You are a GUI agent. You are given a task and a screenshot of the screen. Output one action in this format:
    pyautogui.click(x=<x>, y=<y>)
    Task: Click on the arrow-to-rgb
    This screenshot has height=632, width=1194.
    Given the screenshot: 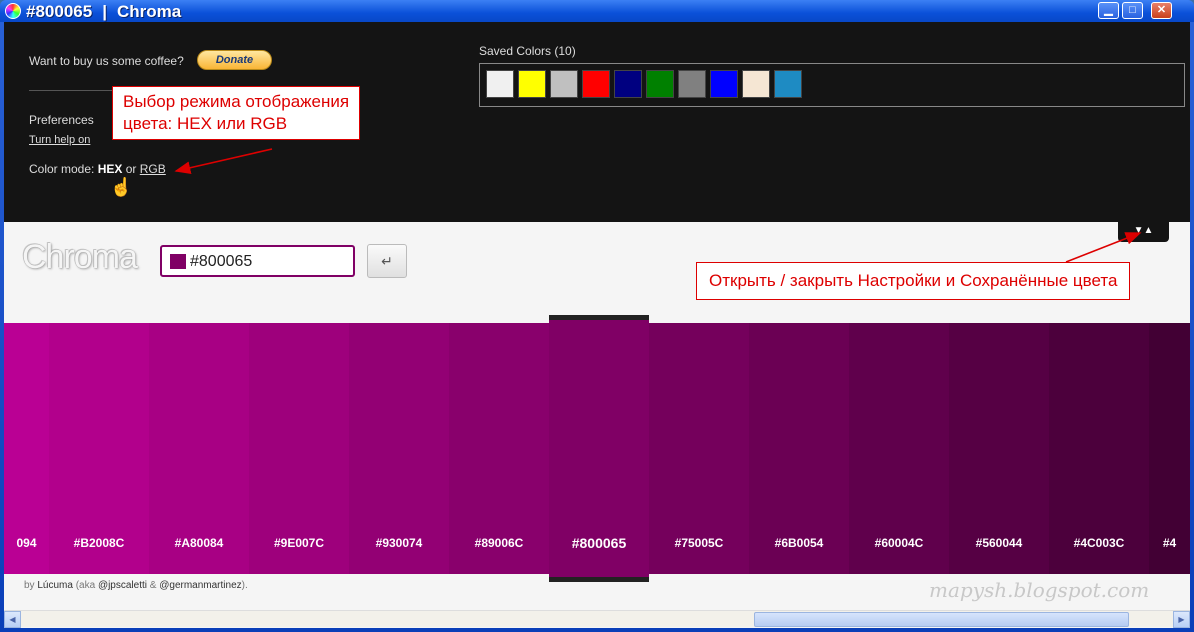 What is the action you would take?
    pyautogui.click(x=223, y=161)
    